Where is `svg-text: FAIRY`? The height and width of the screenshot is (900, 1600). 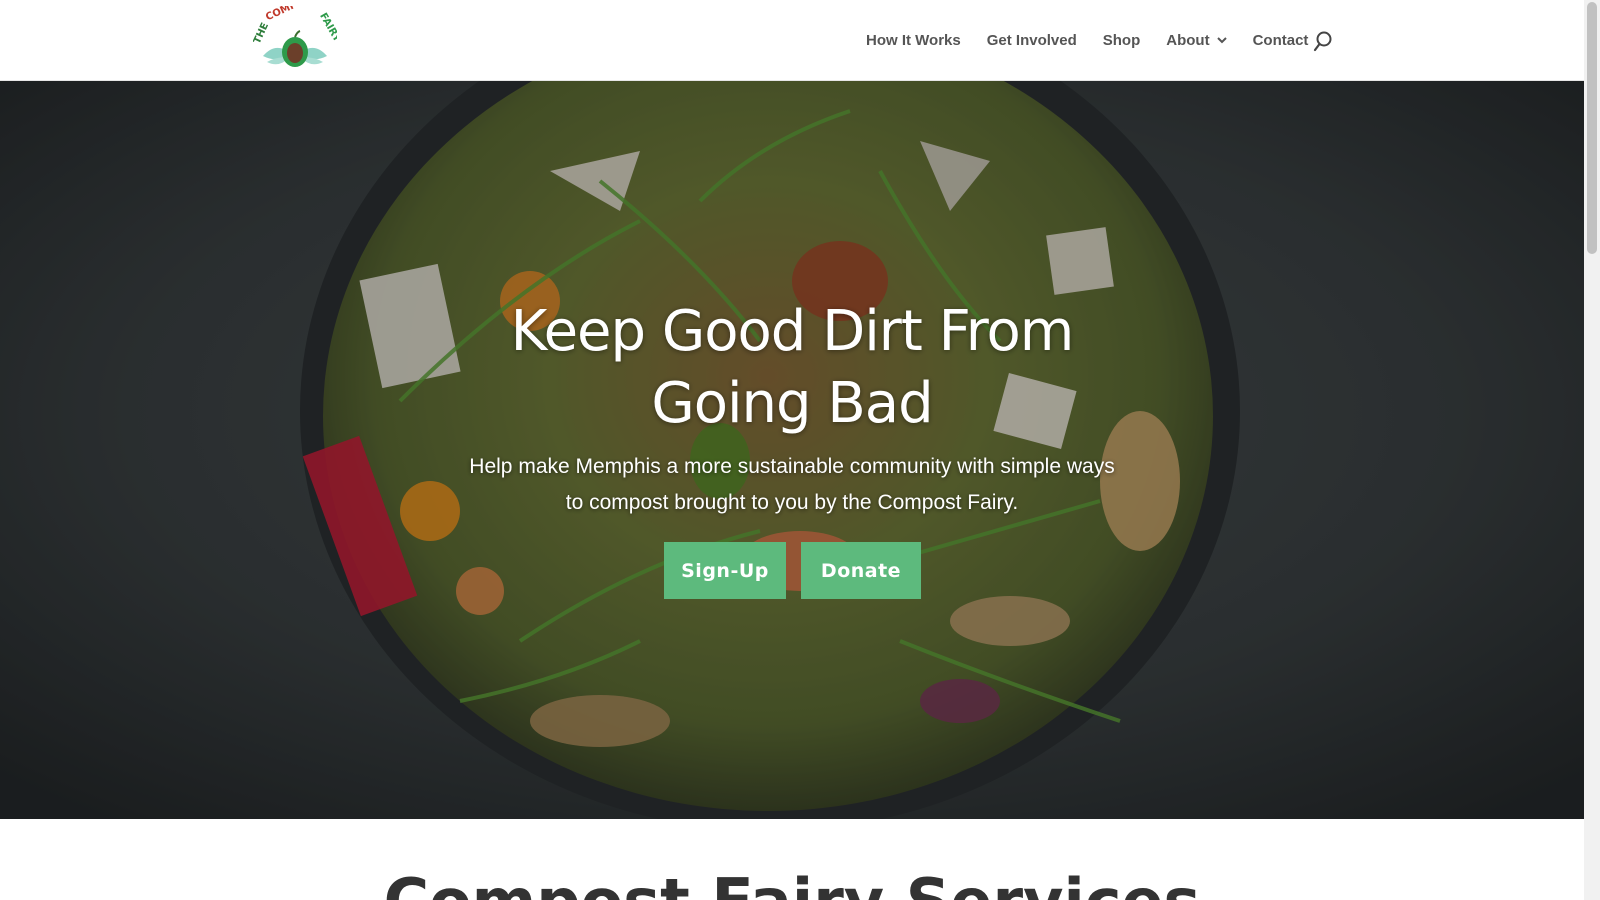
svg-text: FAIRY is located at coordinates (327, 27).